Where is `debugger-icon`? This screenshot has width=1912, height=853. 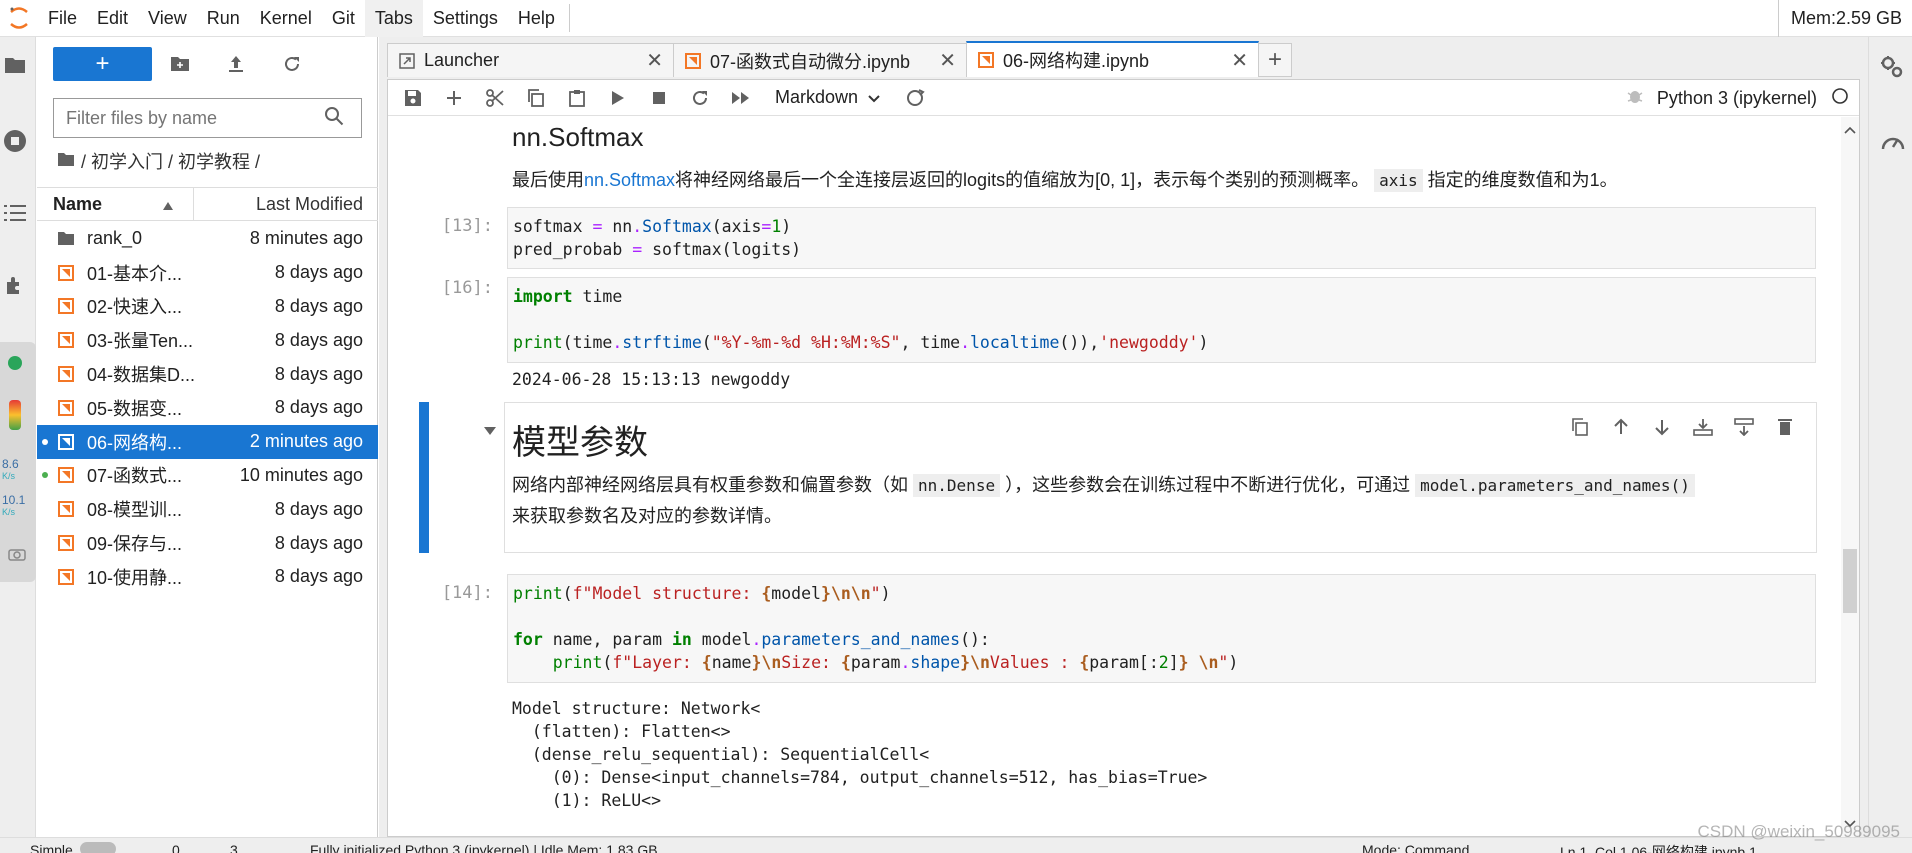 debugger-icon is located at coordinates (1635, 98).